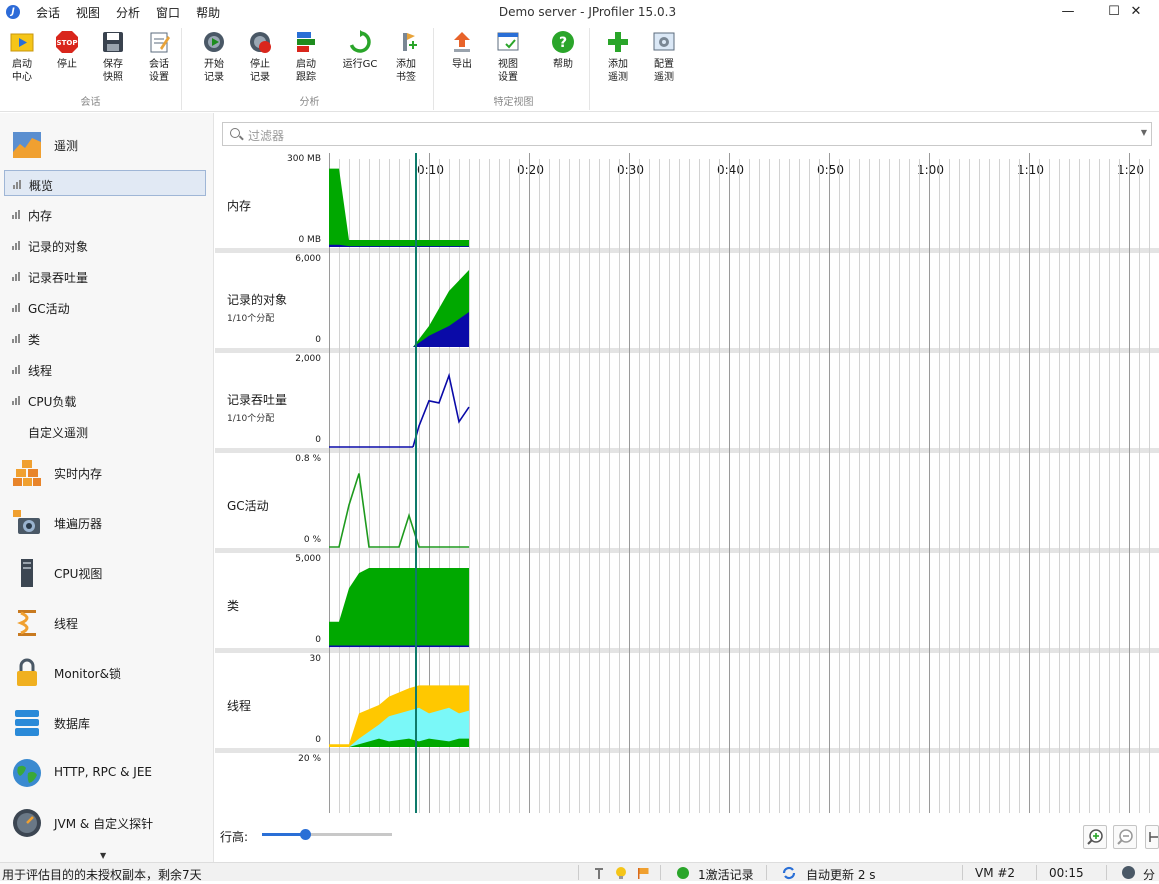  What do you see at coordinates (360, 42) in the screenshot?
I see `run-gc-icon` at bounding box center [360, 42].